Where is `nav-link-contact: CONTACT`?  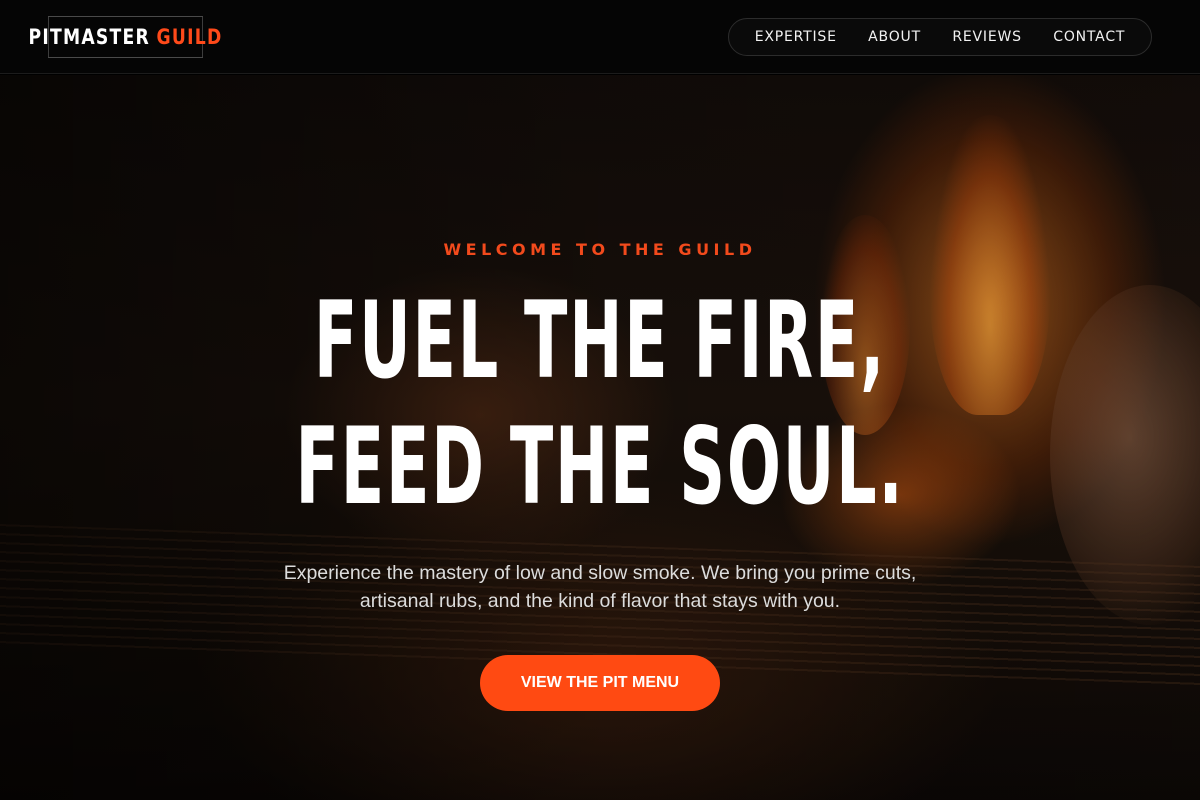
nav-link-contact: CONTACT is located at coordinates (1089, 37).